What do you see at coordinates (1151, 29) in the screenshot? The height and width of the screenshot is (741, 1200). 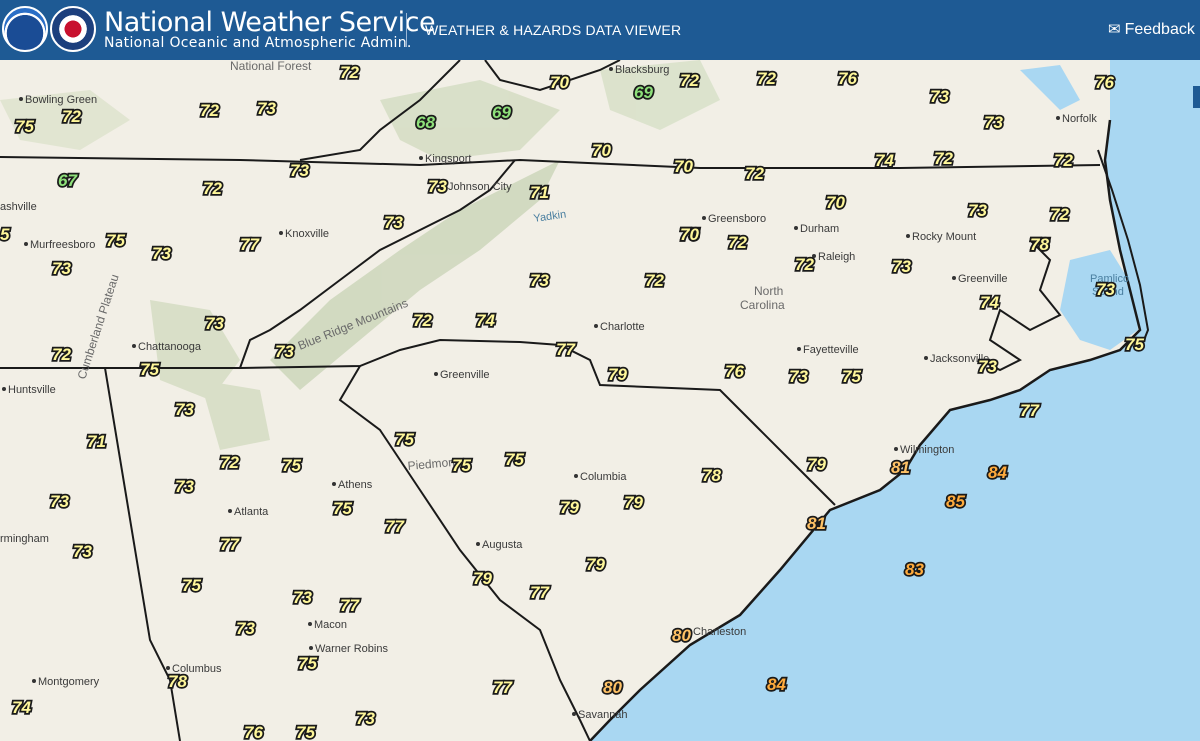 I see `feedback-button: ✉ Feedback` at bounding box center [1151, 29].